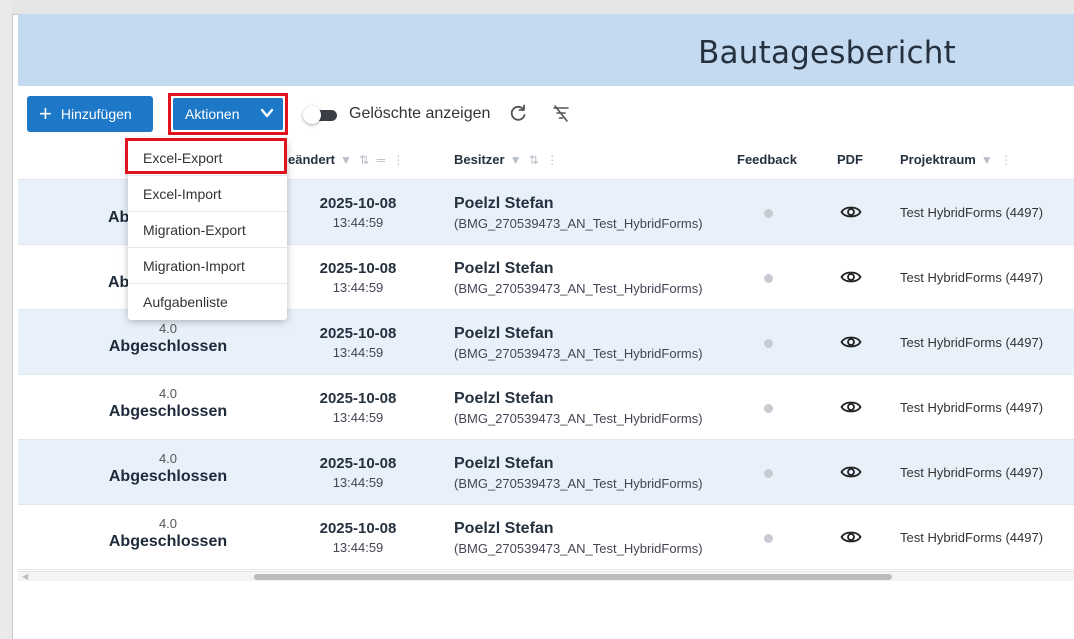 This screenshot has height=639, width=1074. I want to click on column-header-project: Projektraum ▼ ⋮, so click(957, 159).